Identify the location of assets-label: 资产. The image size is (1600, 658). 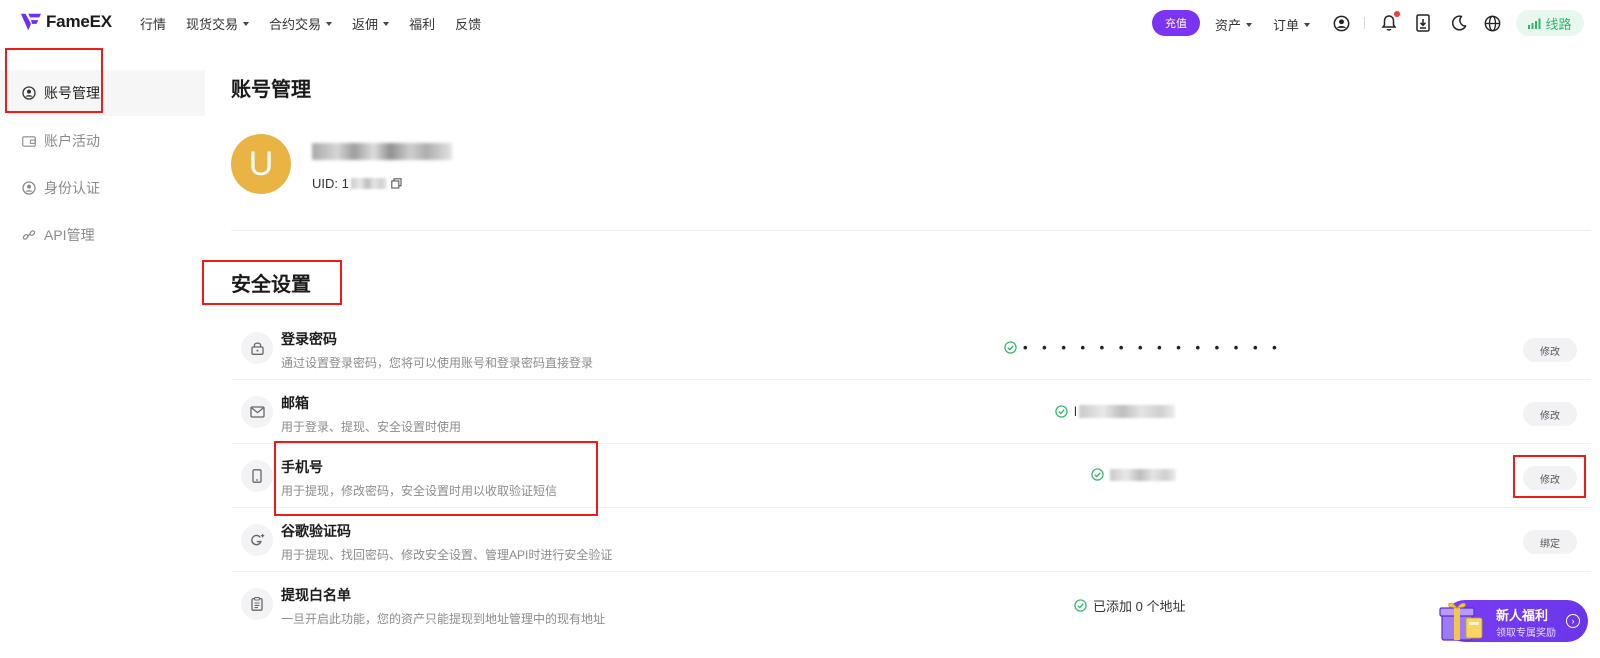
(1228, 25).